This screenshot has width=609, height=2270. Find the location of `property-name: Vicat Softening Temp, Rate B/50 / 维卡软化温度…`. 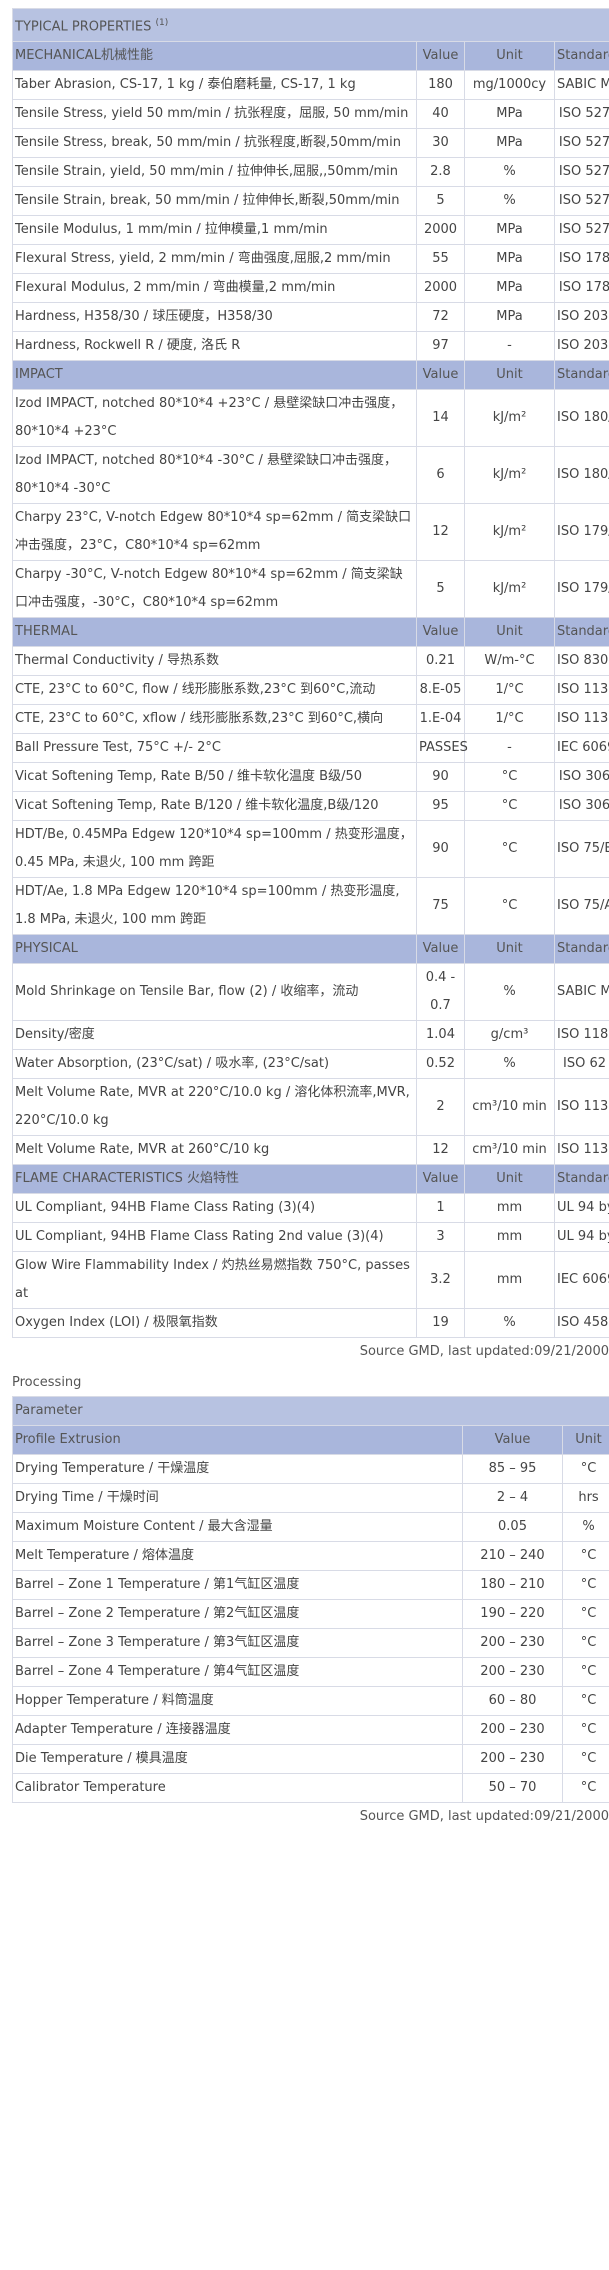

property-name: Vicat Softening Temp, Rate B/50 / 维卡软化温度… is located at coordinates (214, 777).